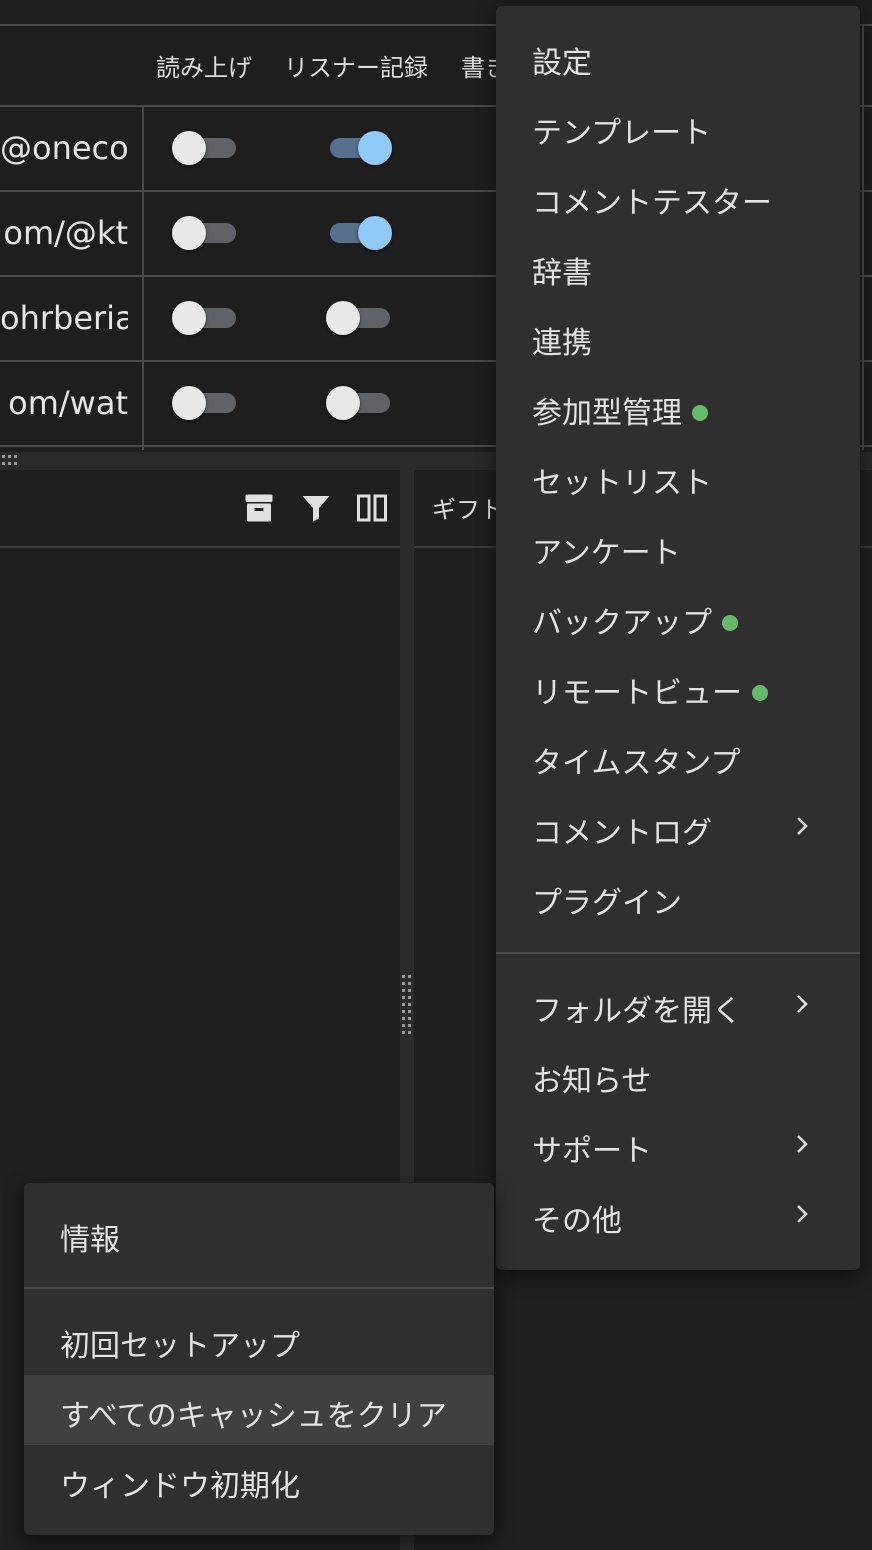 This screenshot has height=1550, width=872. What do you see at coordinates (635, 620) in the screenshot?
I see `menu-item-label: バックアップ` at bounding box center [635, 620].